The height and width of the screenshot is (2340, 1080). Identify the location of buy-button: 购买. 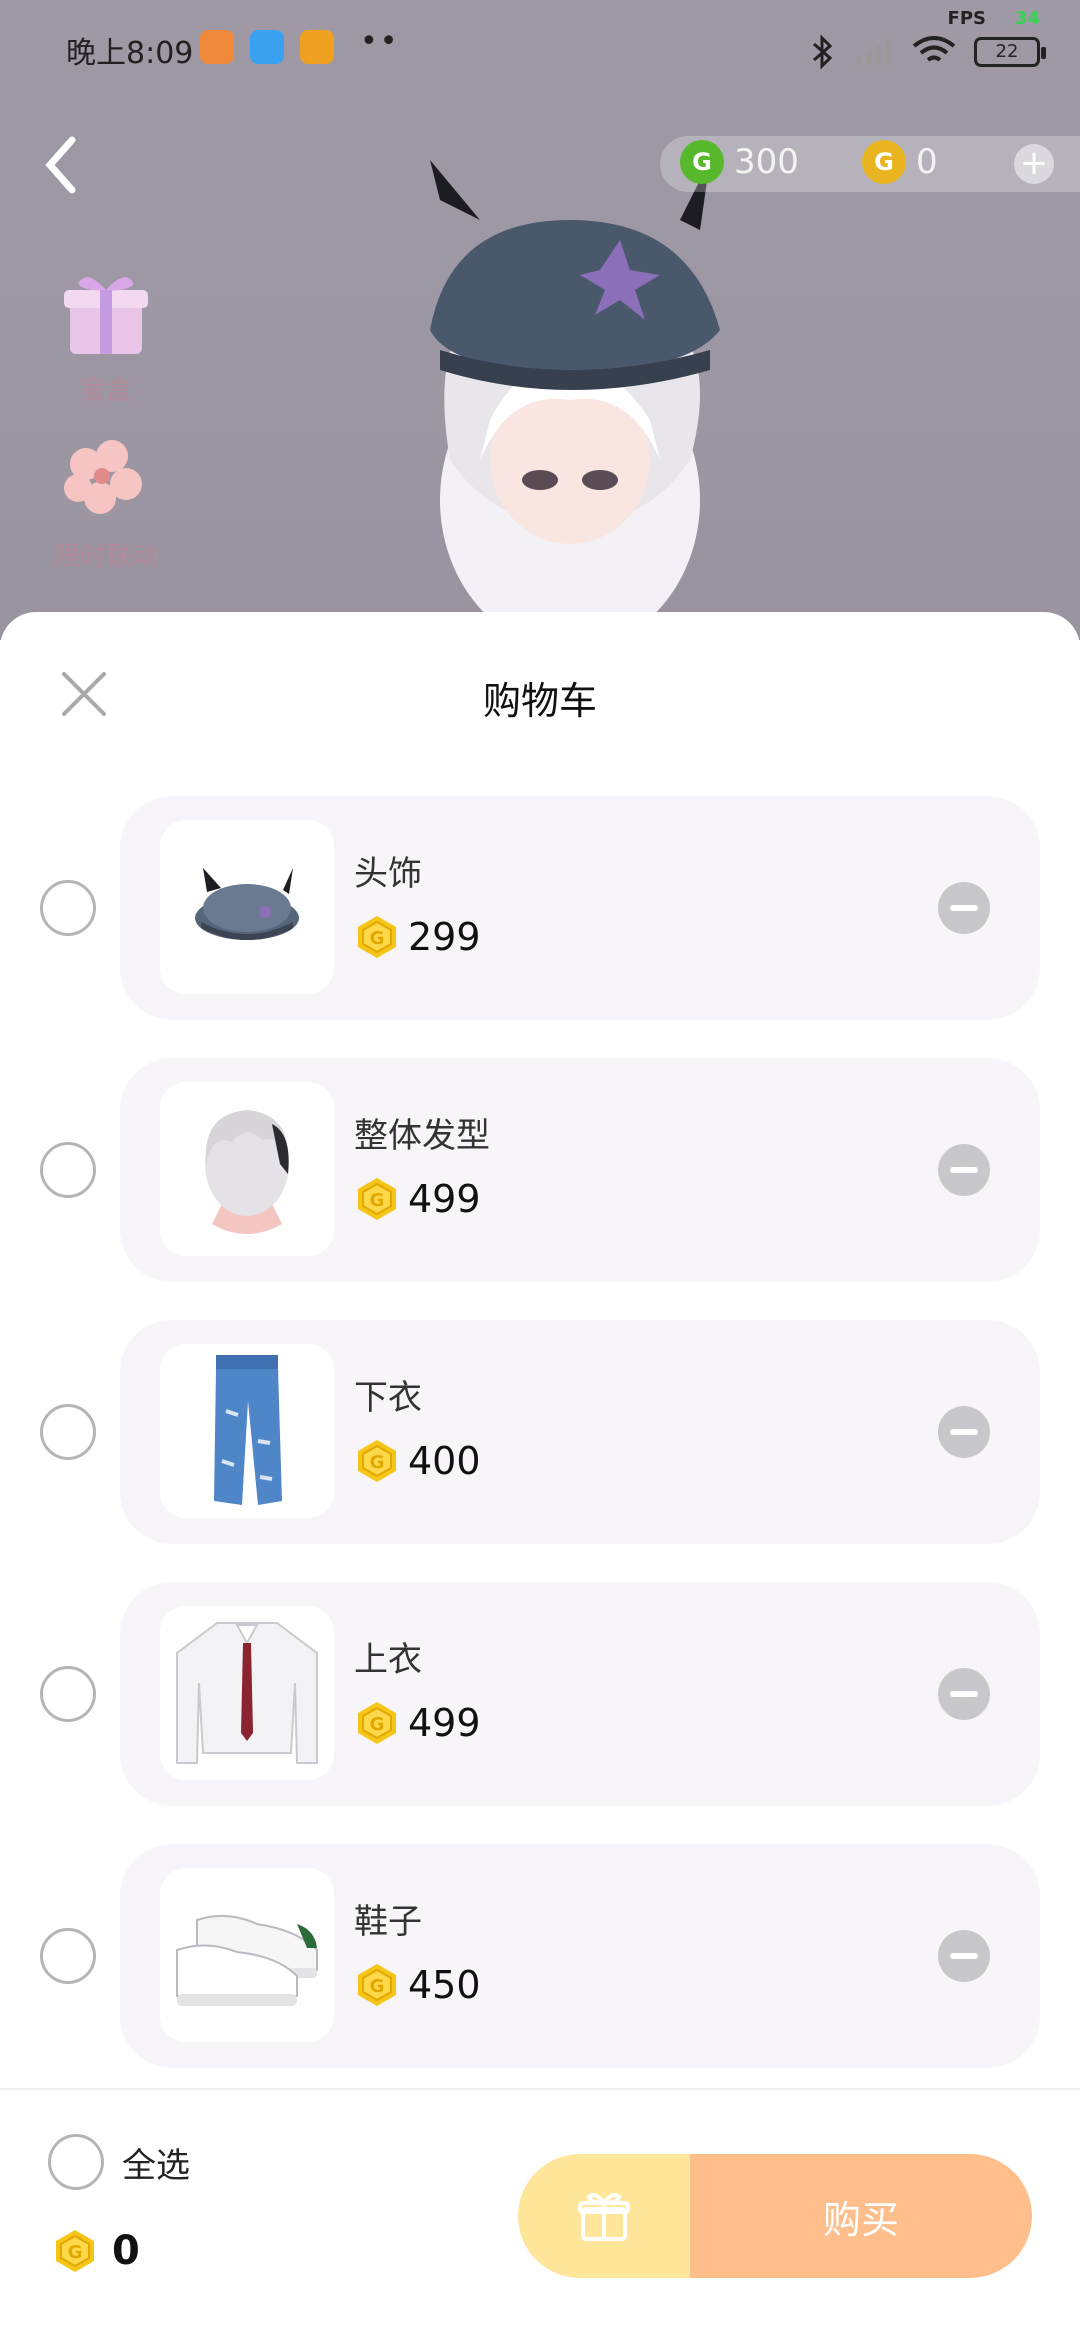
(861, 2216).